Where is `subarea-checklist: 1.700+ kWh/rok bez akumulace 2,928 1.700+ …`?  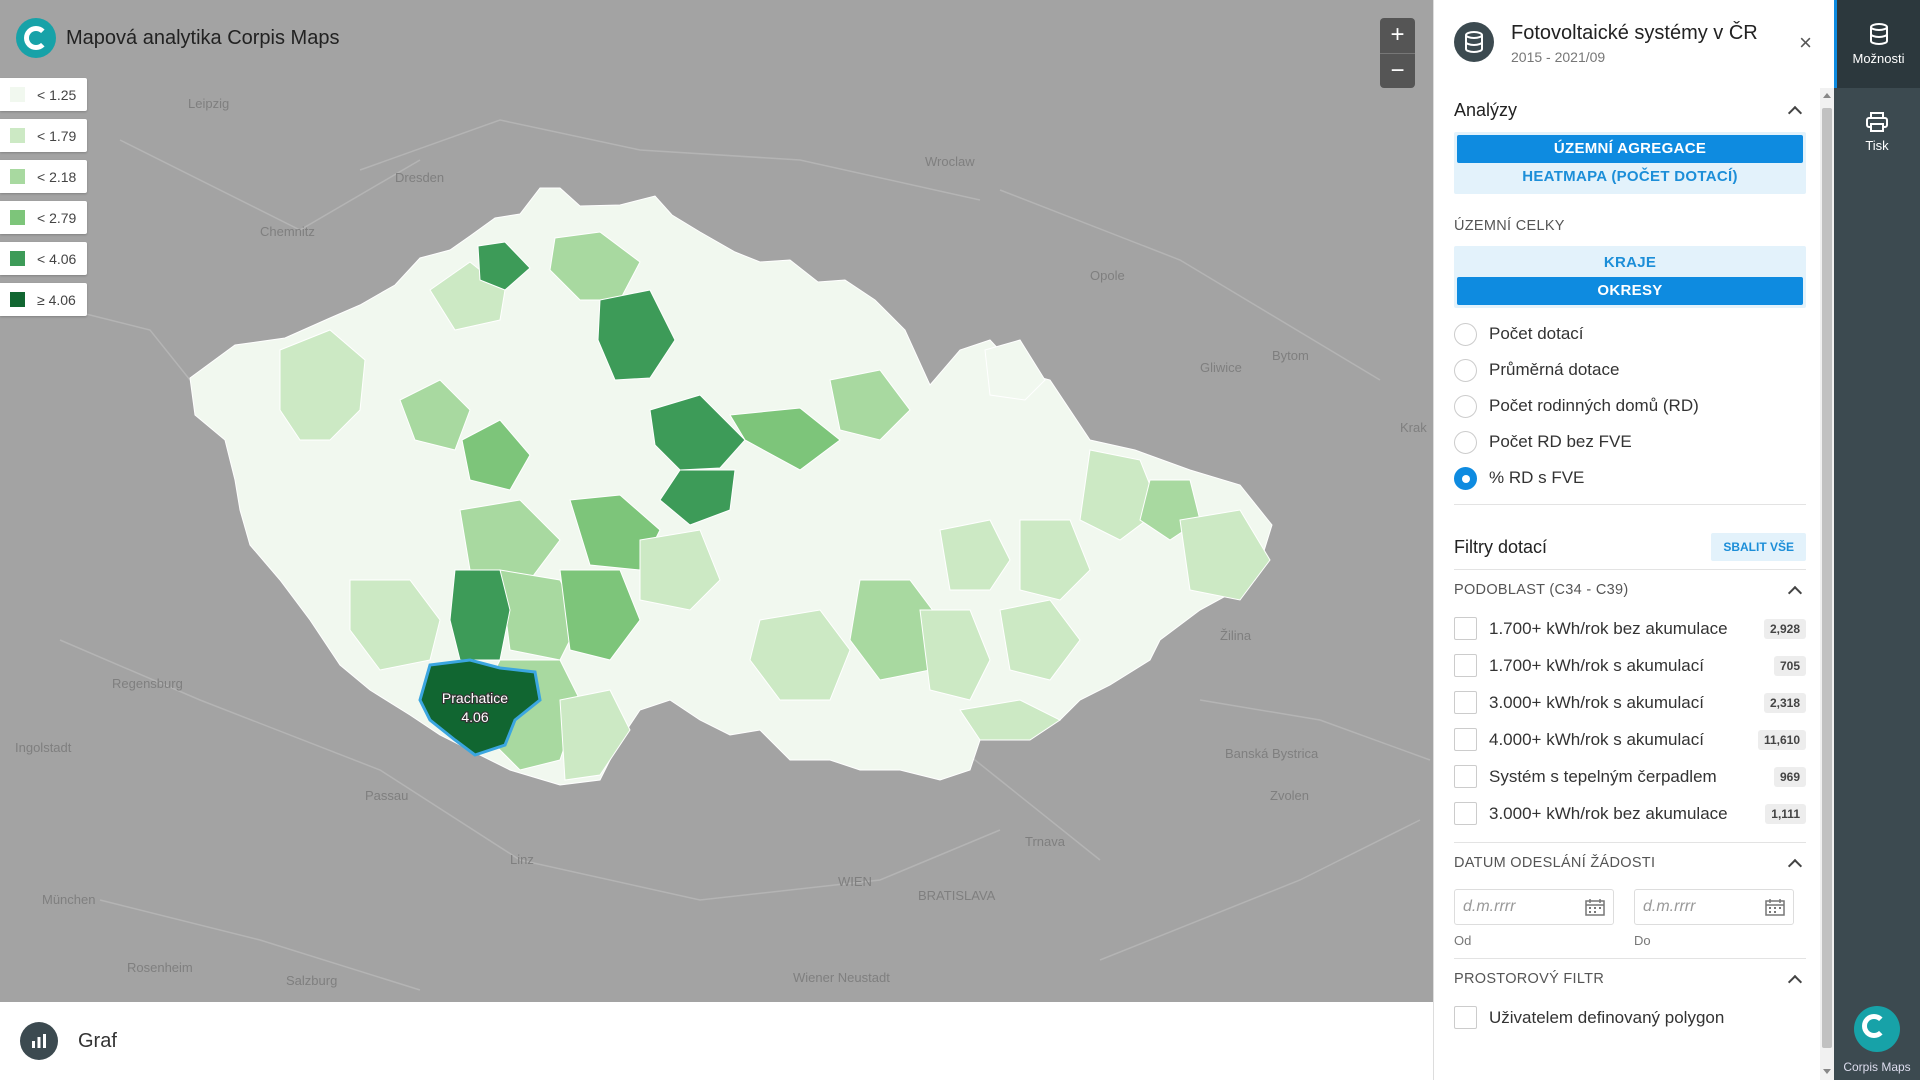
subarea-checklist: 1.700+ kWh/rok bez akumulace 2,928 1.700+ … is located at coordinates (1630, 721).